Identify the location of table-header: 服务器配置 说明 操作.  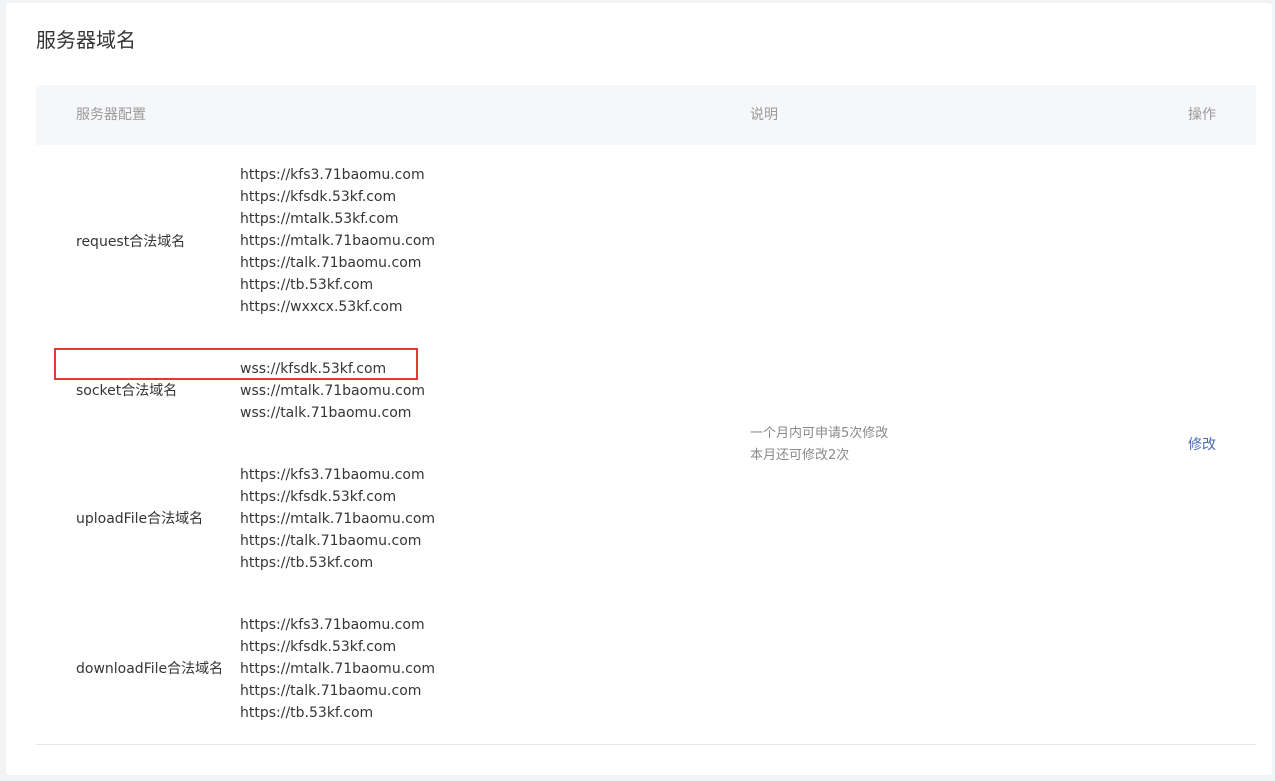
(646, 115).